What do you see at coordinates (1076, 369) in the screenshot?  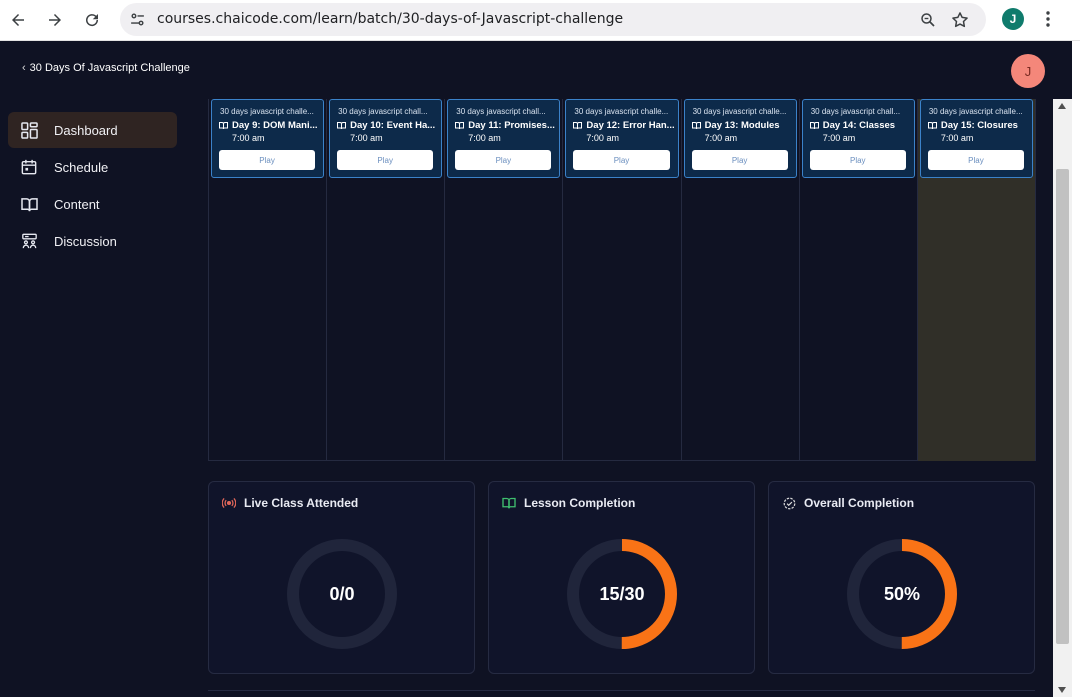 I see `window-edge` at bounding box center [1076, 369].